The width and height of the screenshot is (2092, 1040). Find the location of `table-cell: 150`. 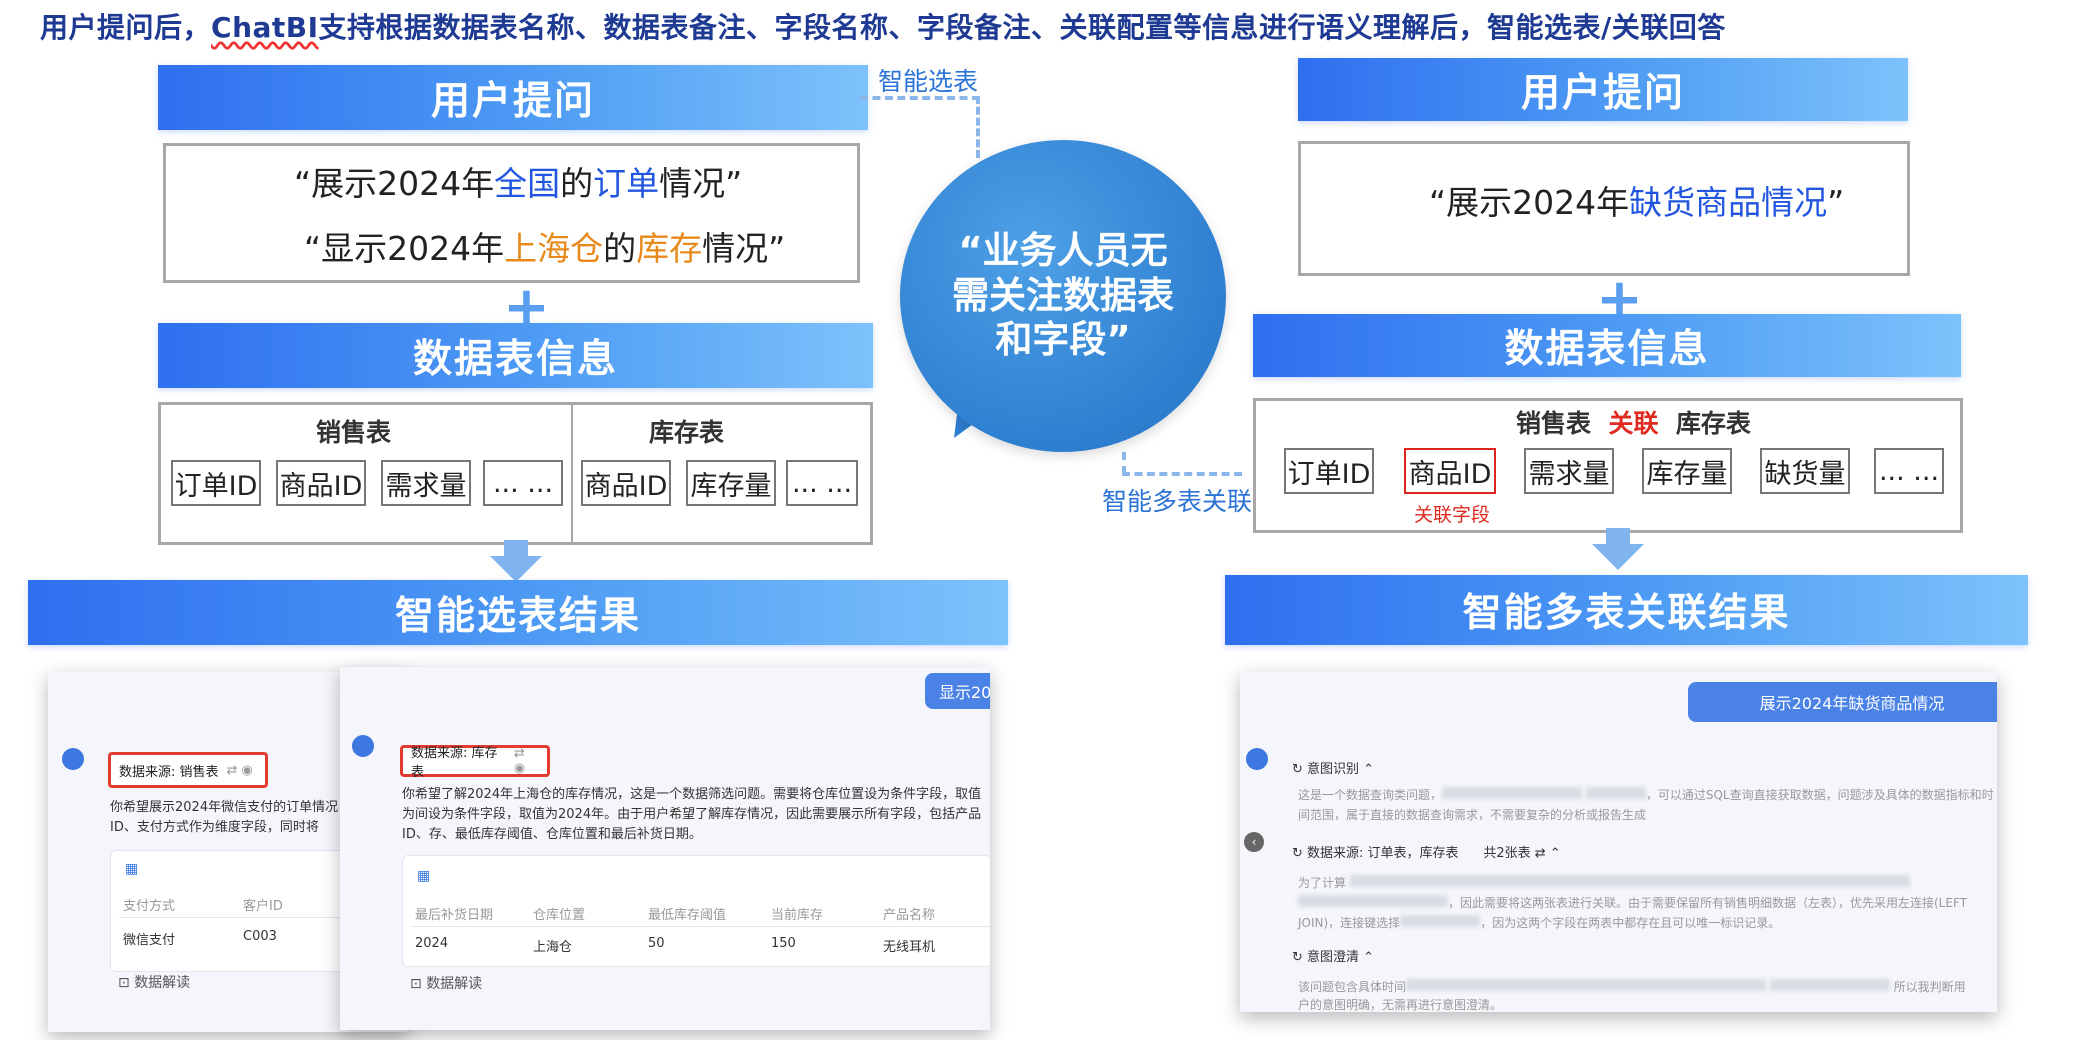

table-cell: 150 is located at coordinates (783, 943).